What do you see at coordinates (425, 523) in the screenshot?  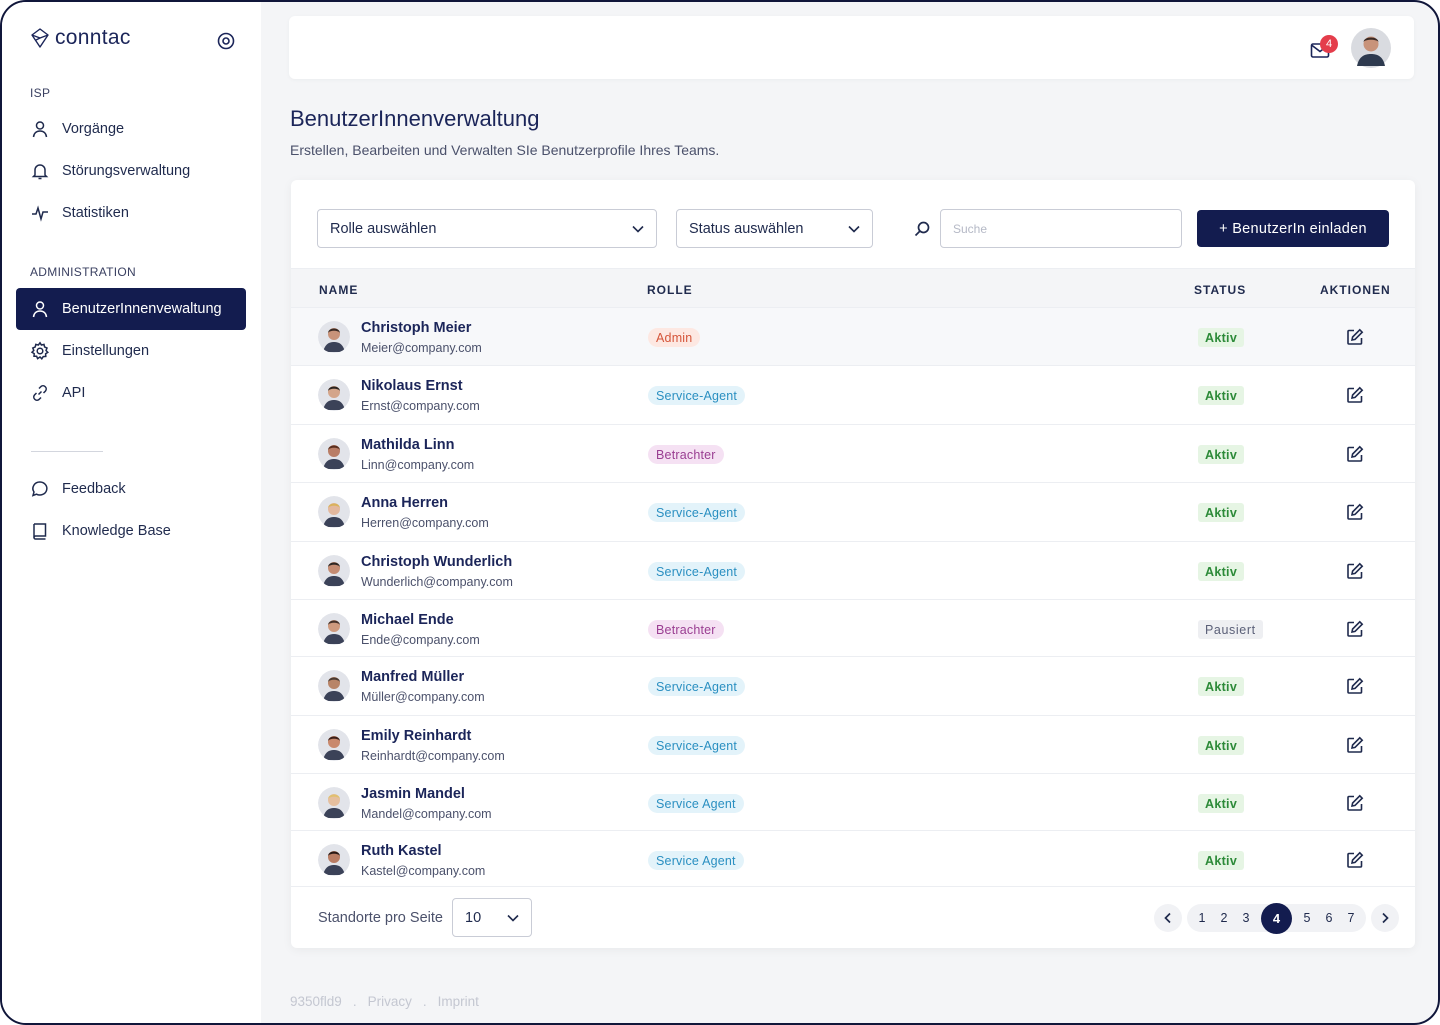 I see `user-email: Herren@company.com` at bounding box center [425, 523].